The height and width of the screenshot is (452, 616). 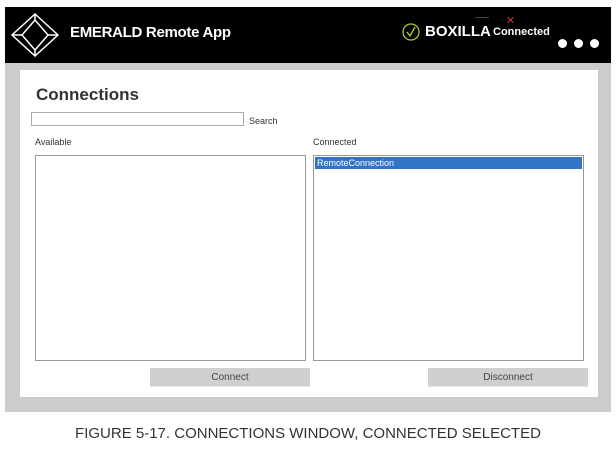 I want to click on more-dots-icon, so click(x=578, y=43).